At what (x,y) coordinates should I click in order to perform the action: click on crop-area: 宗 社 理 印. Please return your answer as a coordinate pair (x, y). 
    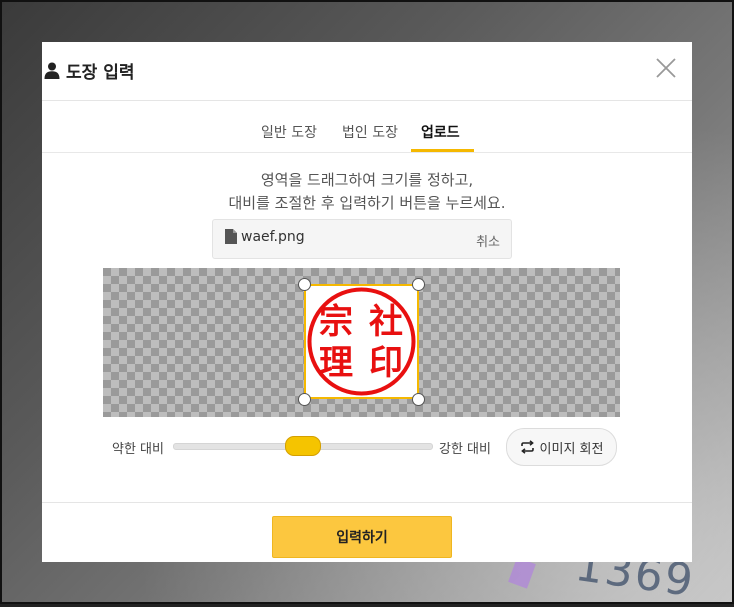
    Looking at the image, I should click on (361, 341).